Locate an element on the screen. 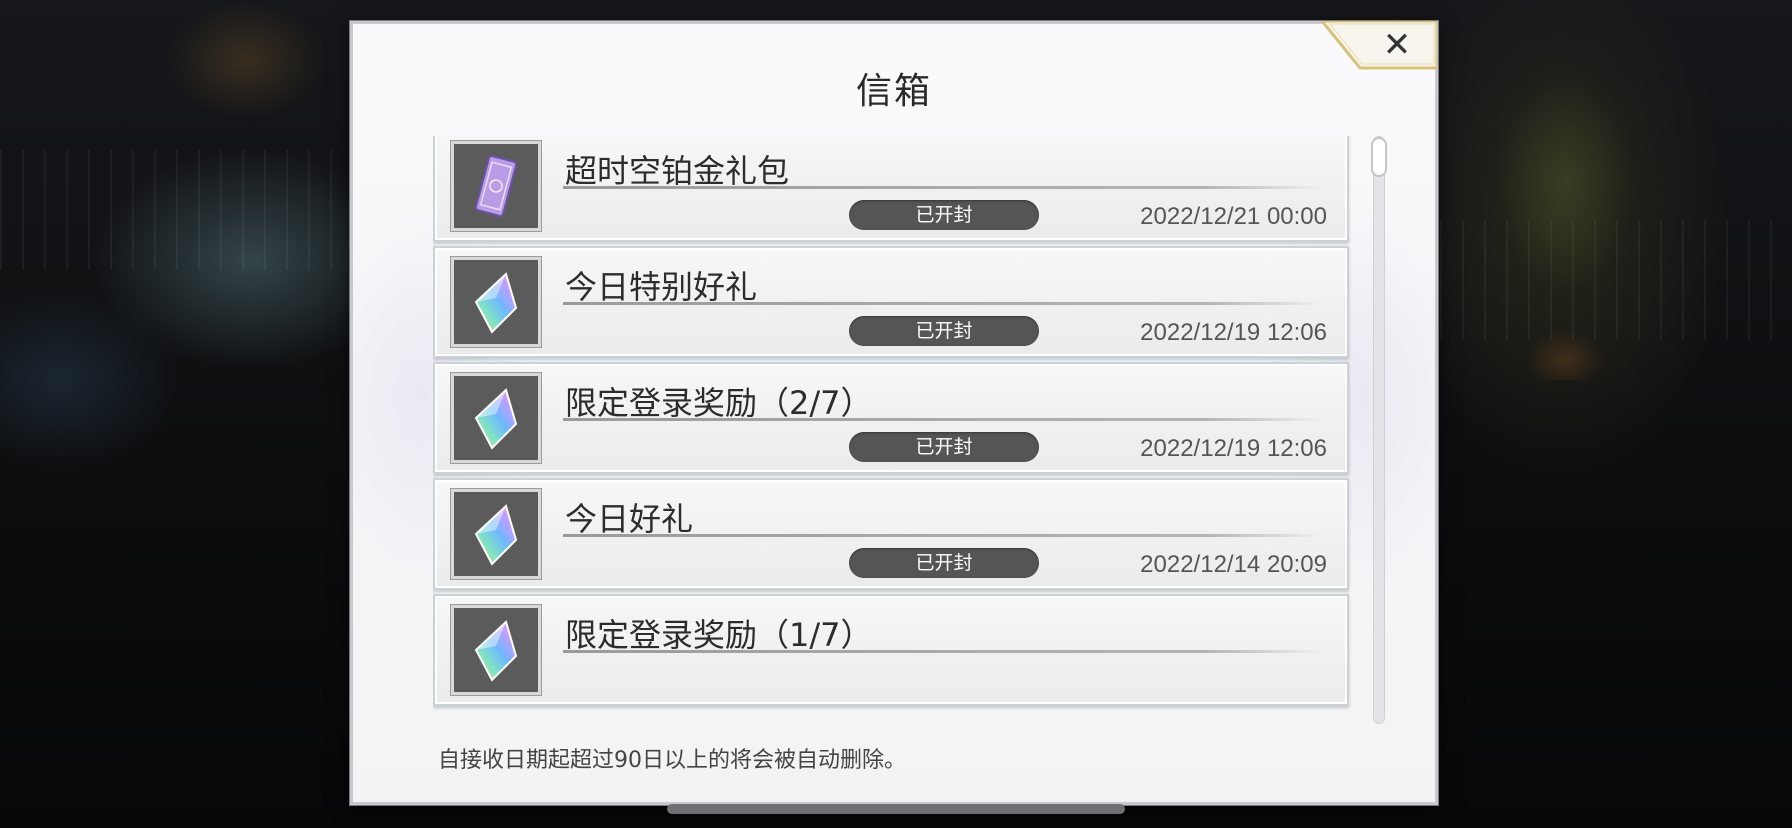 This screenshot has width=1792, height=828. mail-item: 限定登录奖励（2/7） 已开封 2022/12/19 12:06 is located at coordinates (891, 418).